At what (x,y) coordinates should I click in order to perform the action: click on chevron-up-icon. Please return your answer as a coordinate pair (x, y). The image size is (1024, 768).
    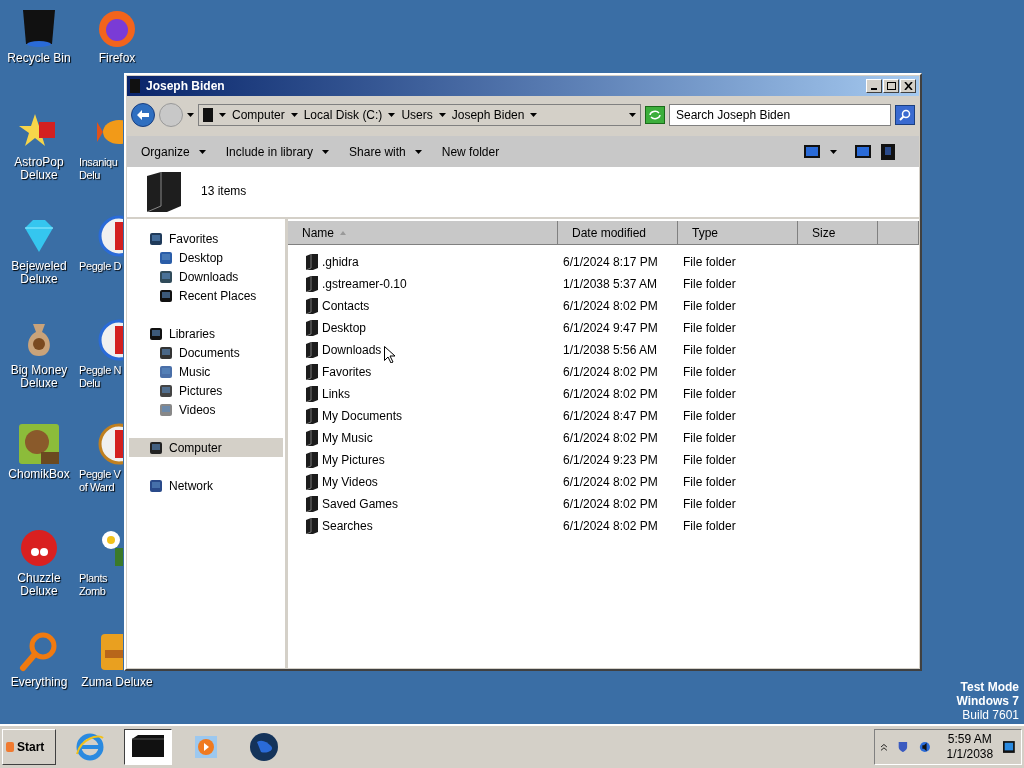
    Looking at the image, I should click on (884, 747).